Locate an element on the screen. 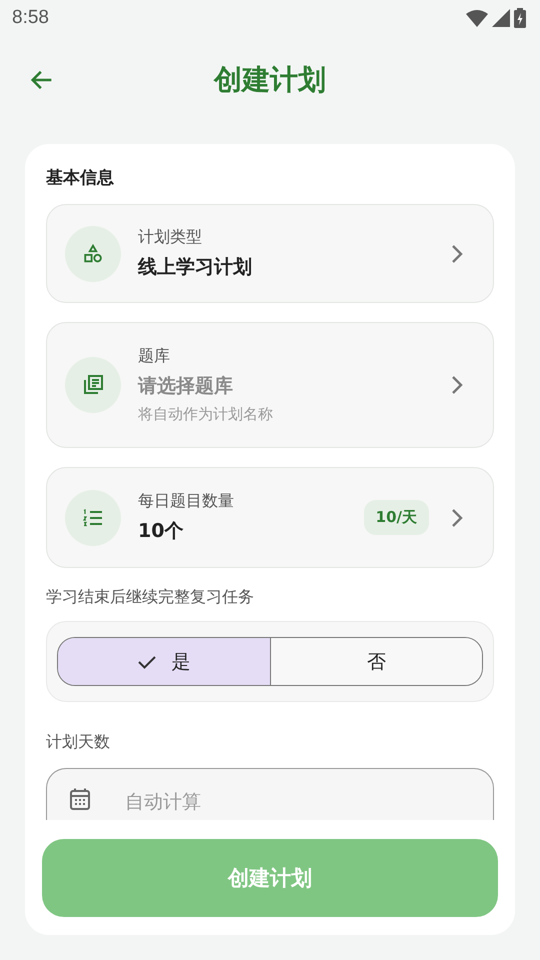 The image size is (540, 960). list-icon is located at coordinates (93, 385).